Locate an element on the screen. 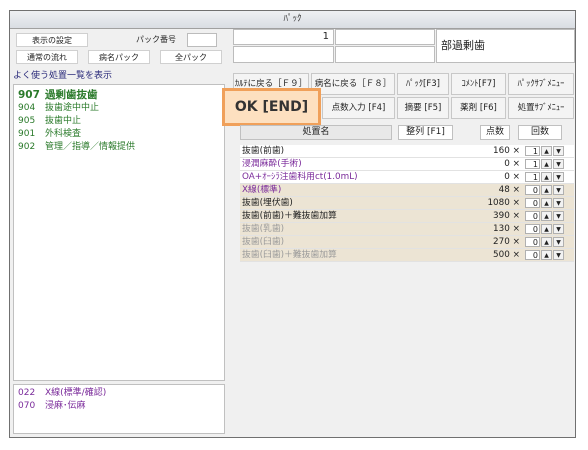  list-item: 905 抜歯中止 is located at coordinates (120, 121).